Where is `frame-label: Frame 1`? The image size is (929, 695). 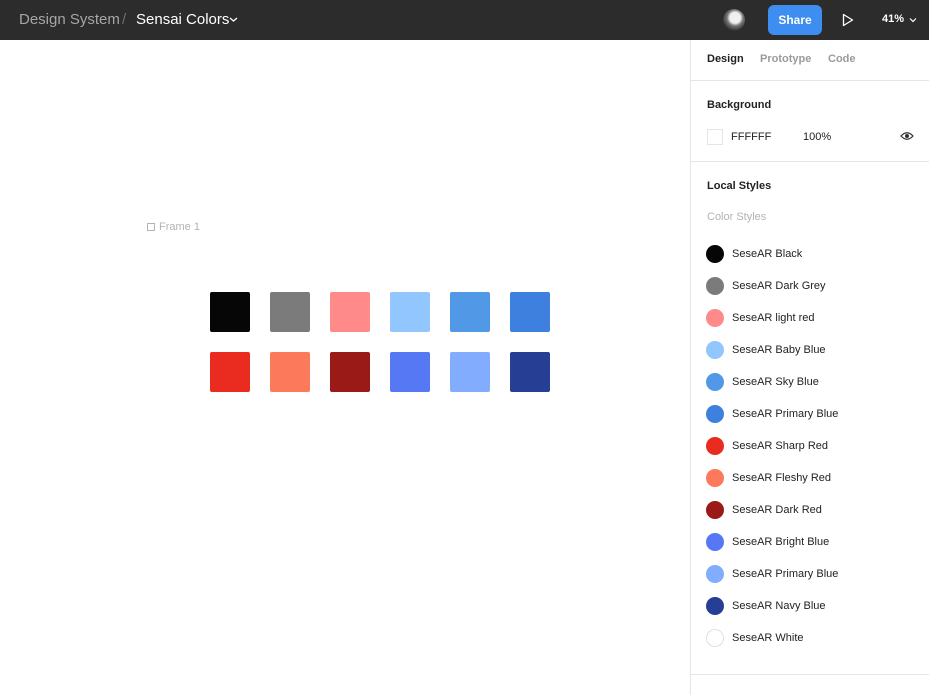
frame-label: Frame 1 is located at coordinates (173, 227).